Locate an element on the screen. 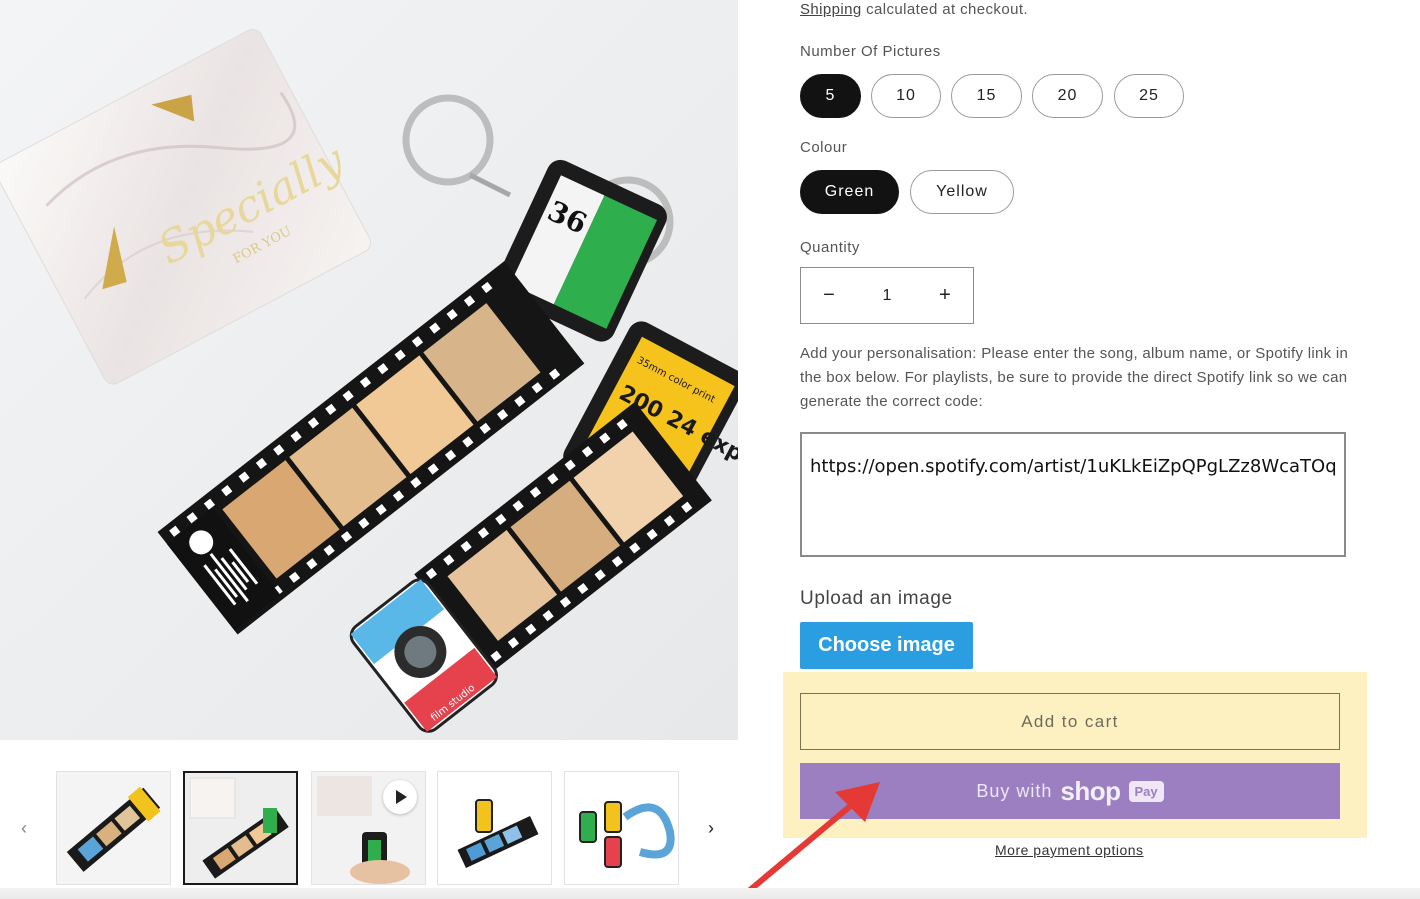  colour-option-green: Green is located at coordinates (849, 192).